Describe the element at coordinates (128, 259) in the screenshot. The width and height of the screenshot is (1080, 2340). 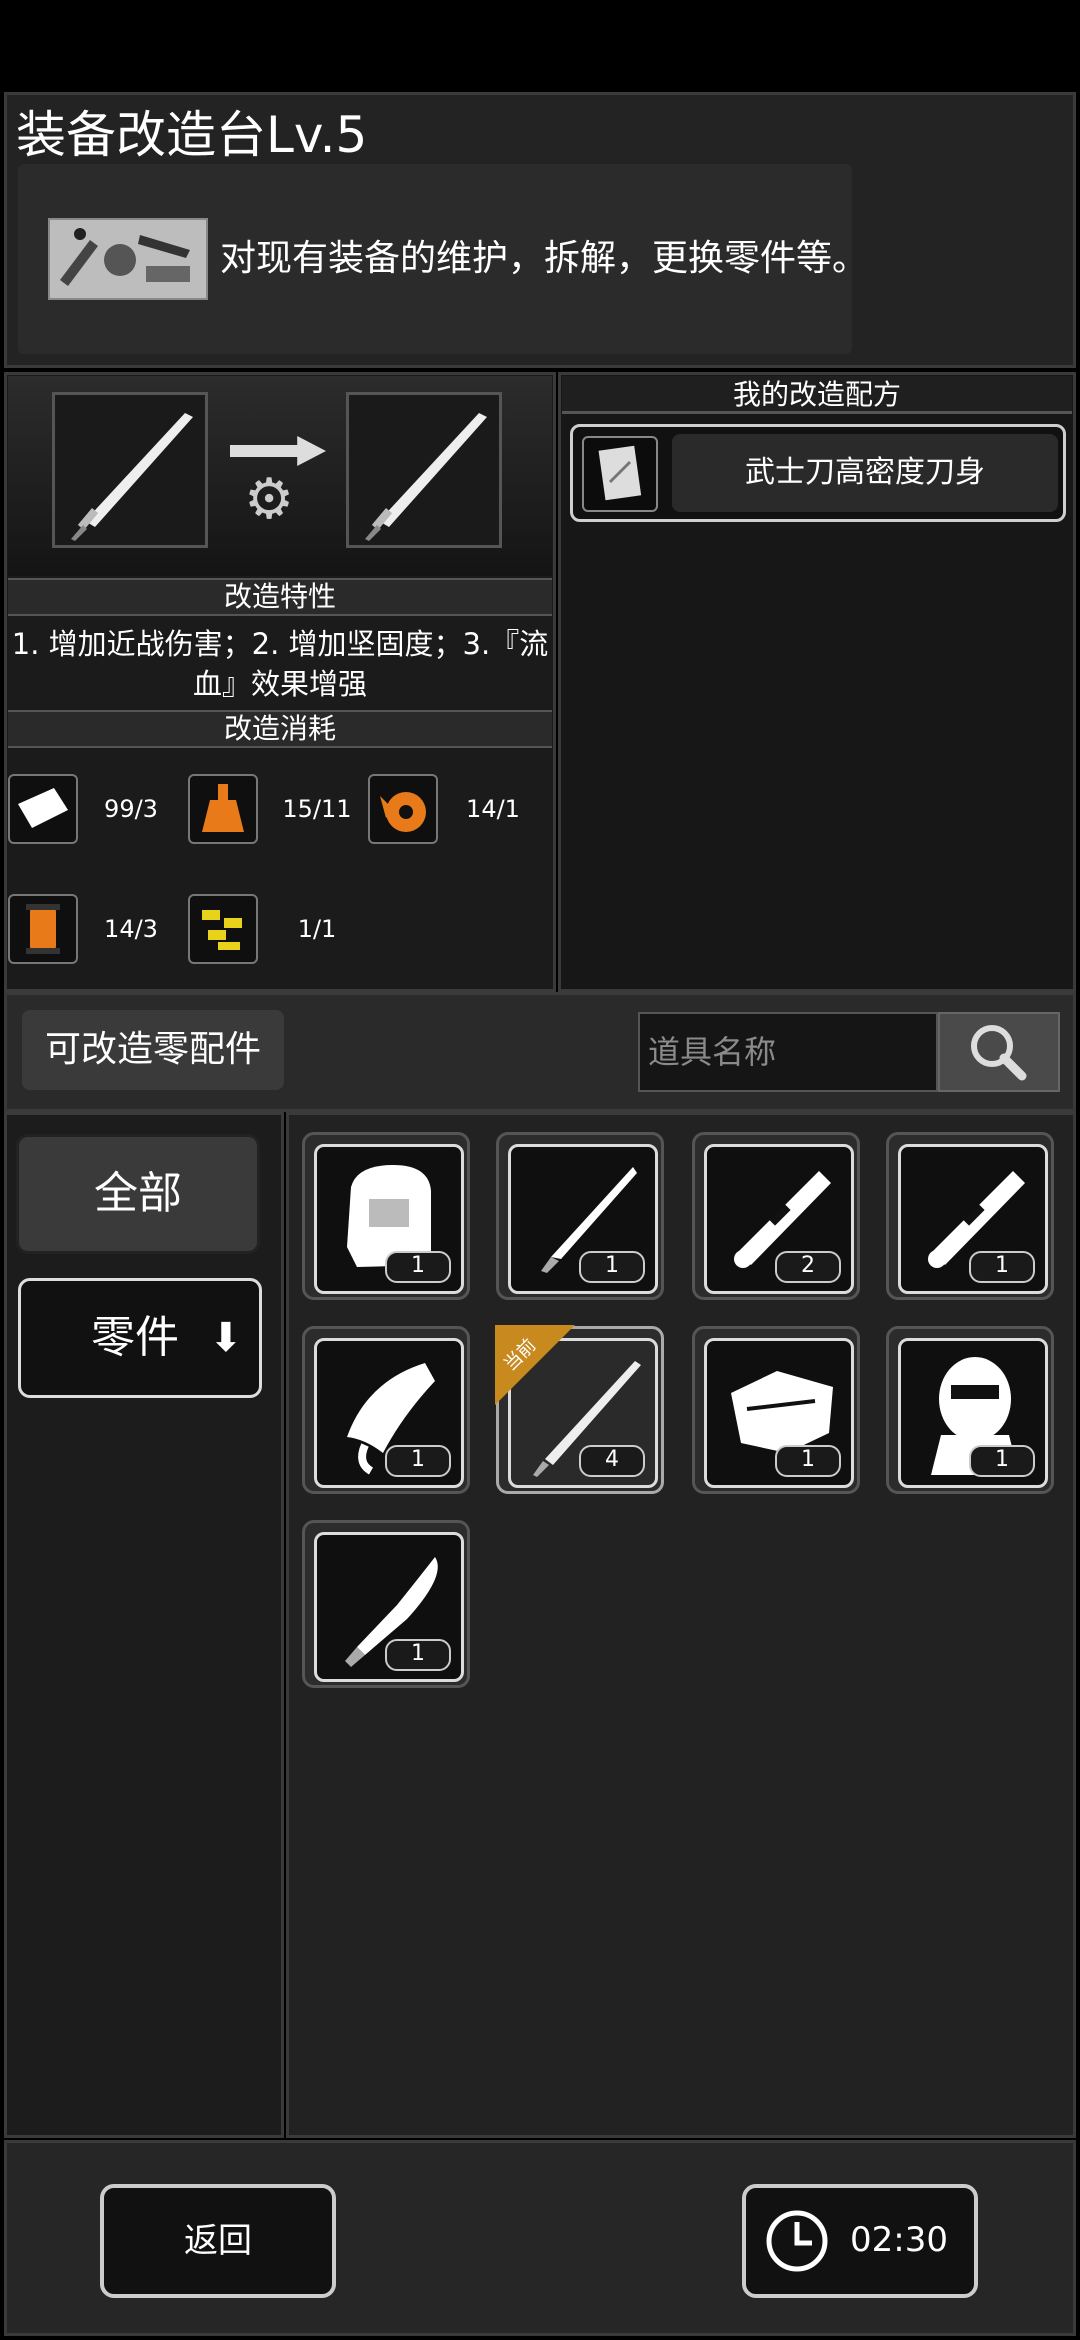
I see `workbench-icon` at that location.